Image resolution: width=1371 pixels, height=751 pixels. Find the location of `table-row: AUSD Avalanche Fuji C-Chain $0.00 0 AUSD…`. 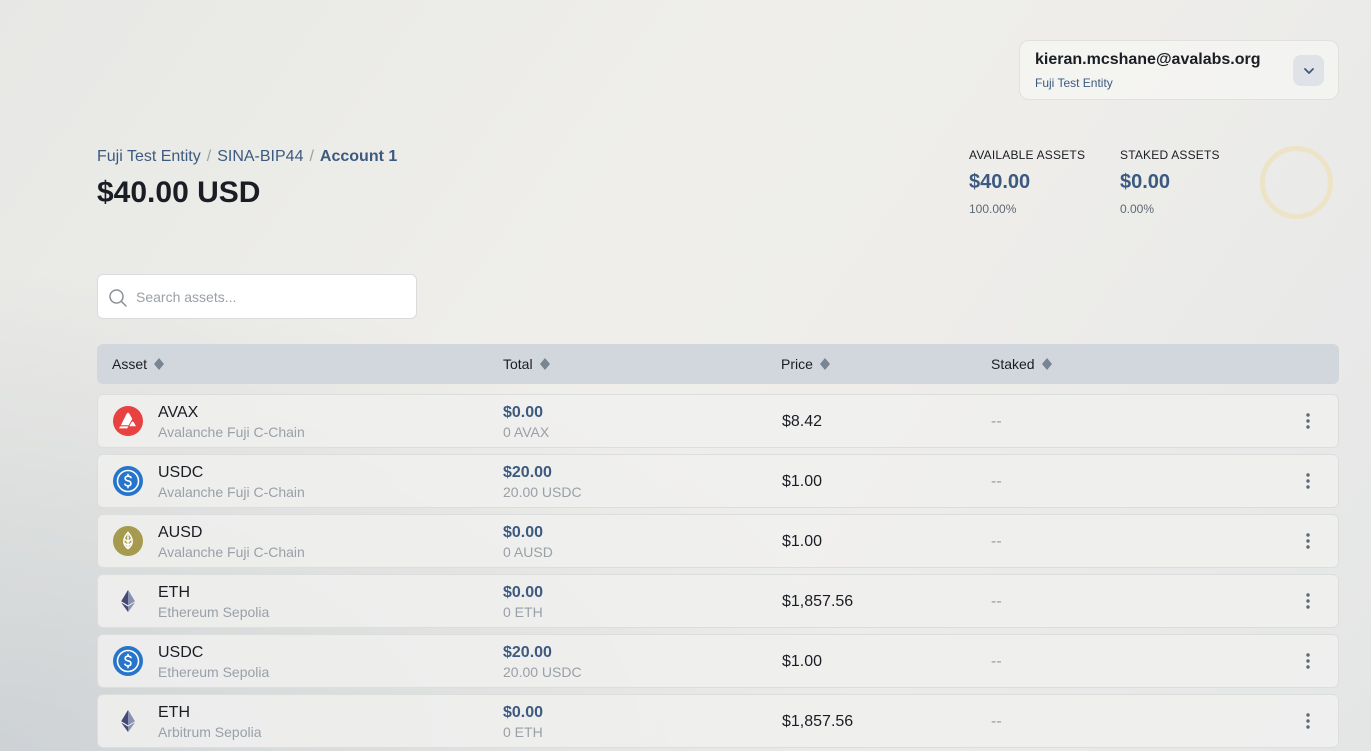

table-row: AUSD Avalanche Fuji C-Chain $0.00 0 AUSD… is located at coordinates (718, 541).